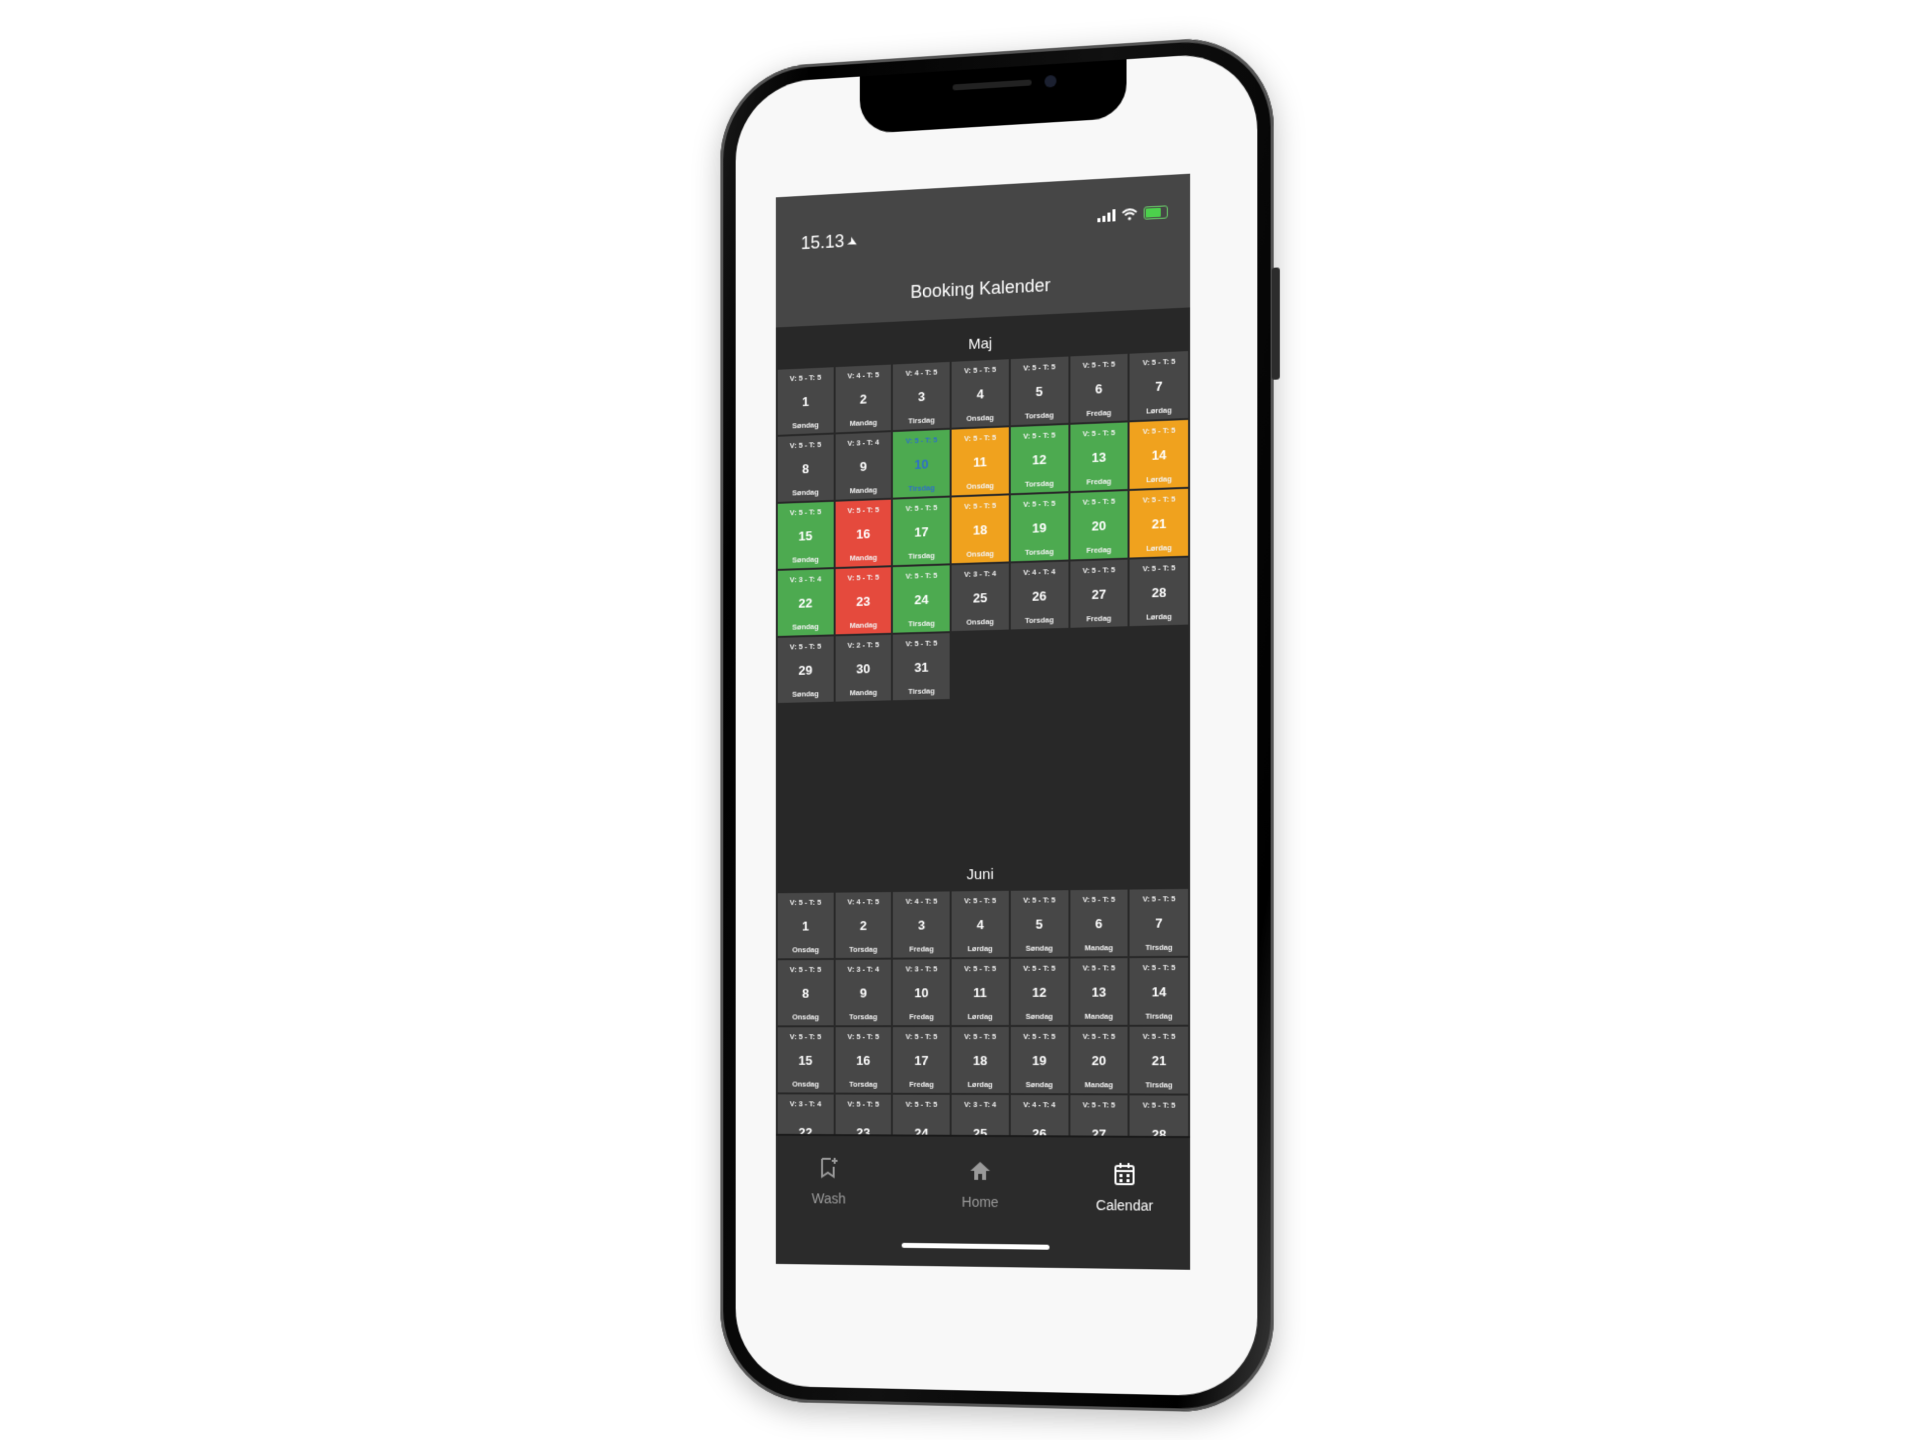 The image size is (1920, 1440). What do you see at coordinates (863, 533) in the screenshot?
I see `calendar-day-cell: V: 5 - T: 5 16 Mandag` at bounding box center [863, 533].